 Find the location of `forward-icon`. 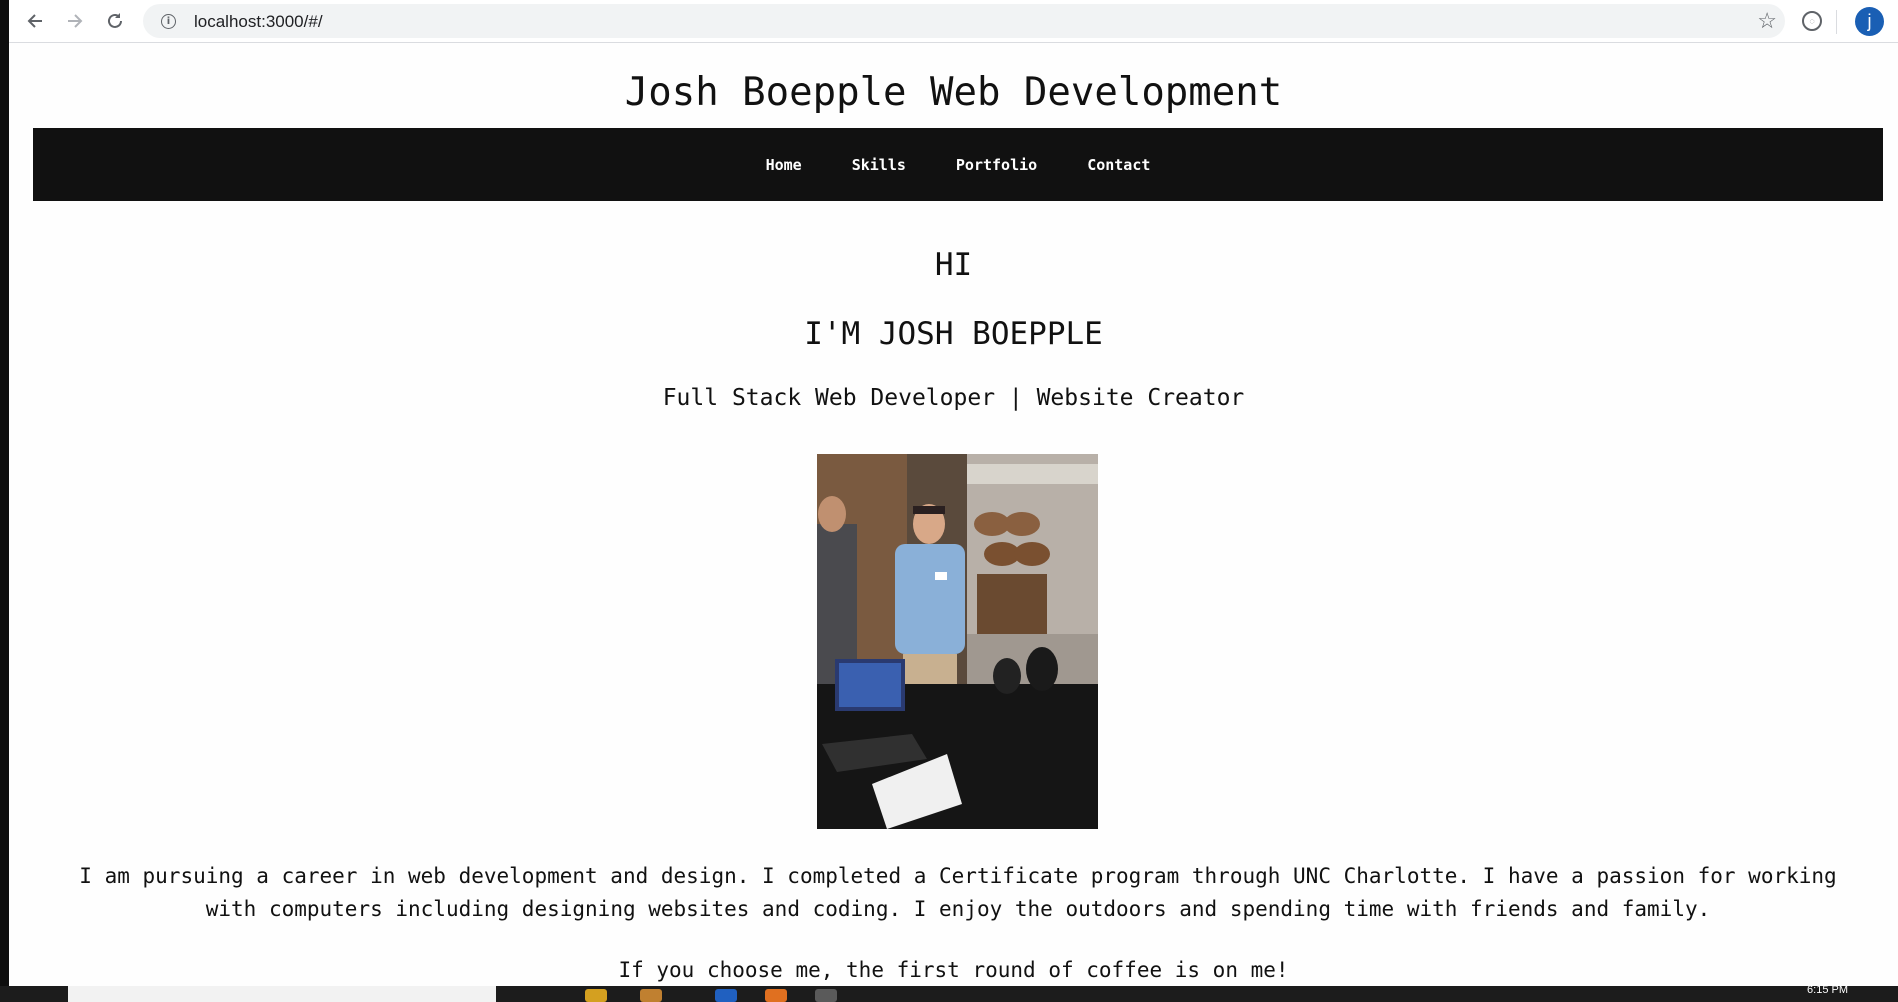

forward-icon is located at coordinates (75, 21).